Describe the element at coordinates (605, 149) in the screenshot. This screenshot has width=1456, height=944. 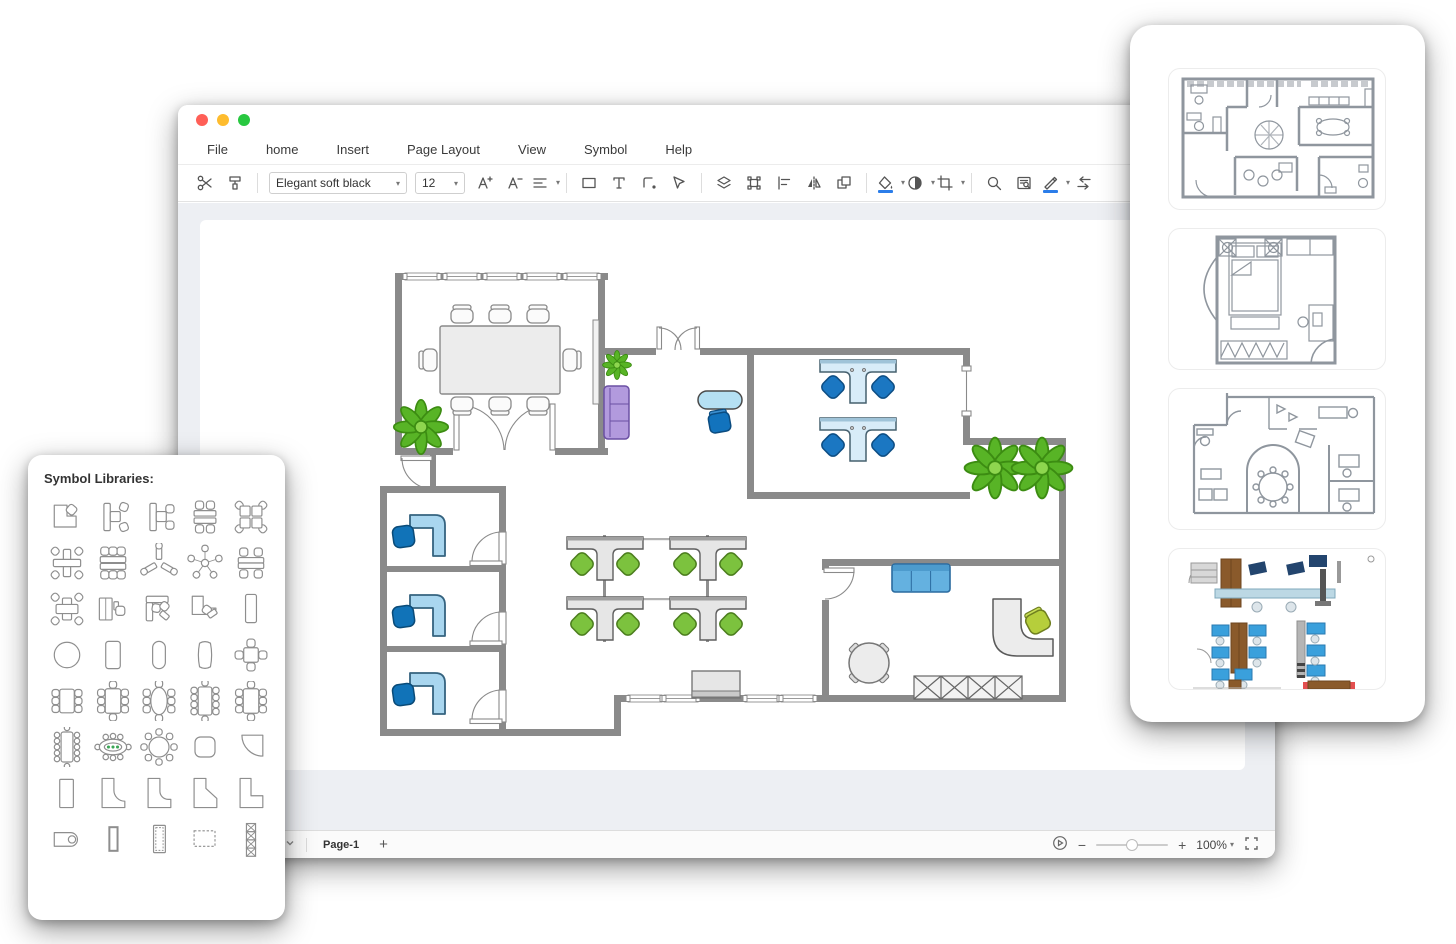
I see `menu-symbol: Symbol` at that location.